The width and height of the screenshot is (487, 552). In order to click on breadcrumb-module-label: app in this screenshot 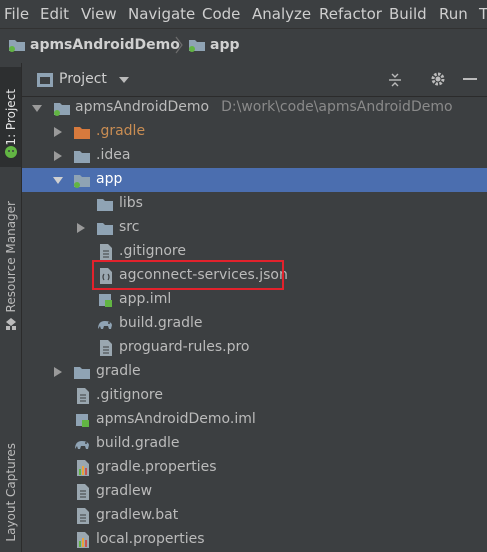, I will do `click(225, 45)`.